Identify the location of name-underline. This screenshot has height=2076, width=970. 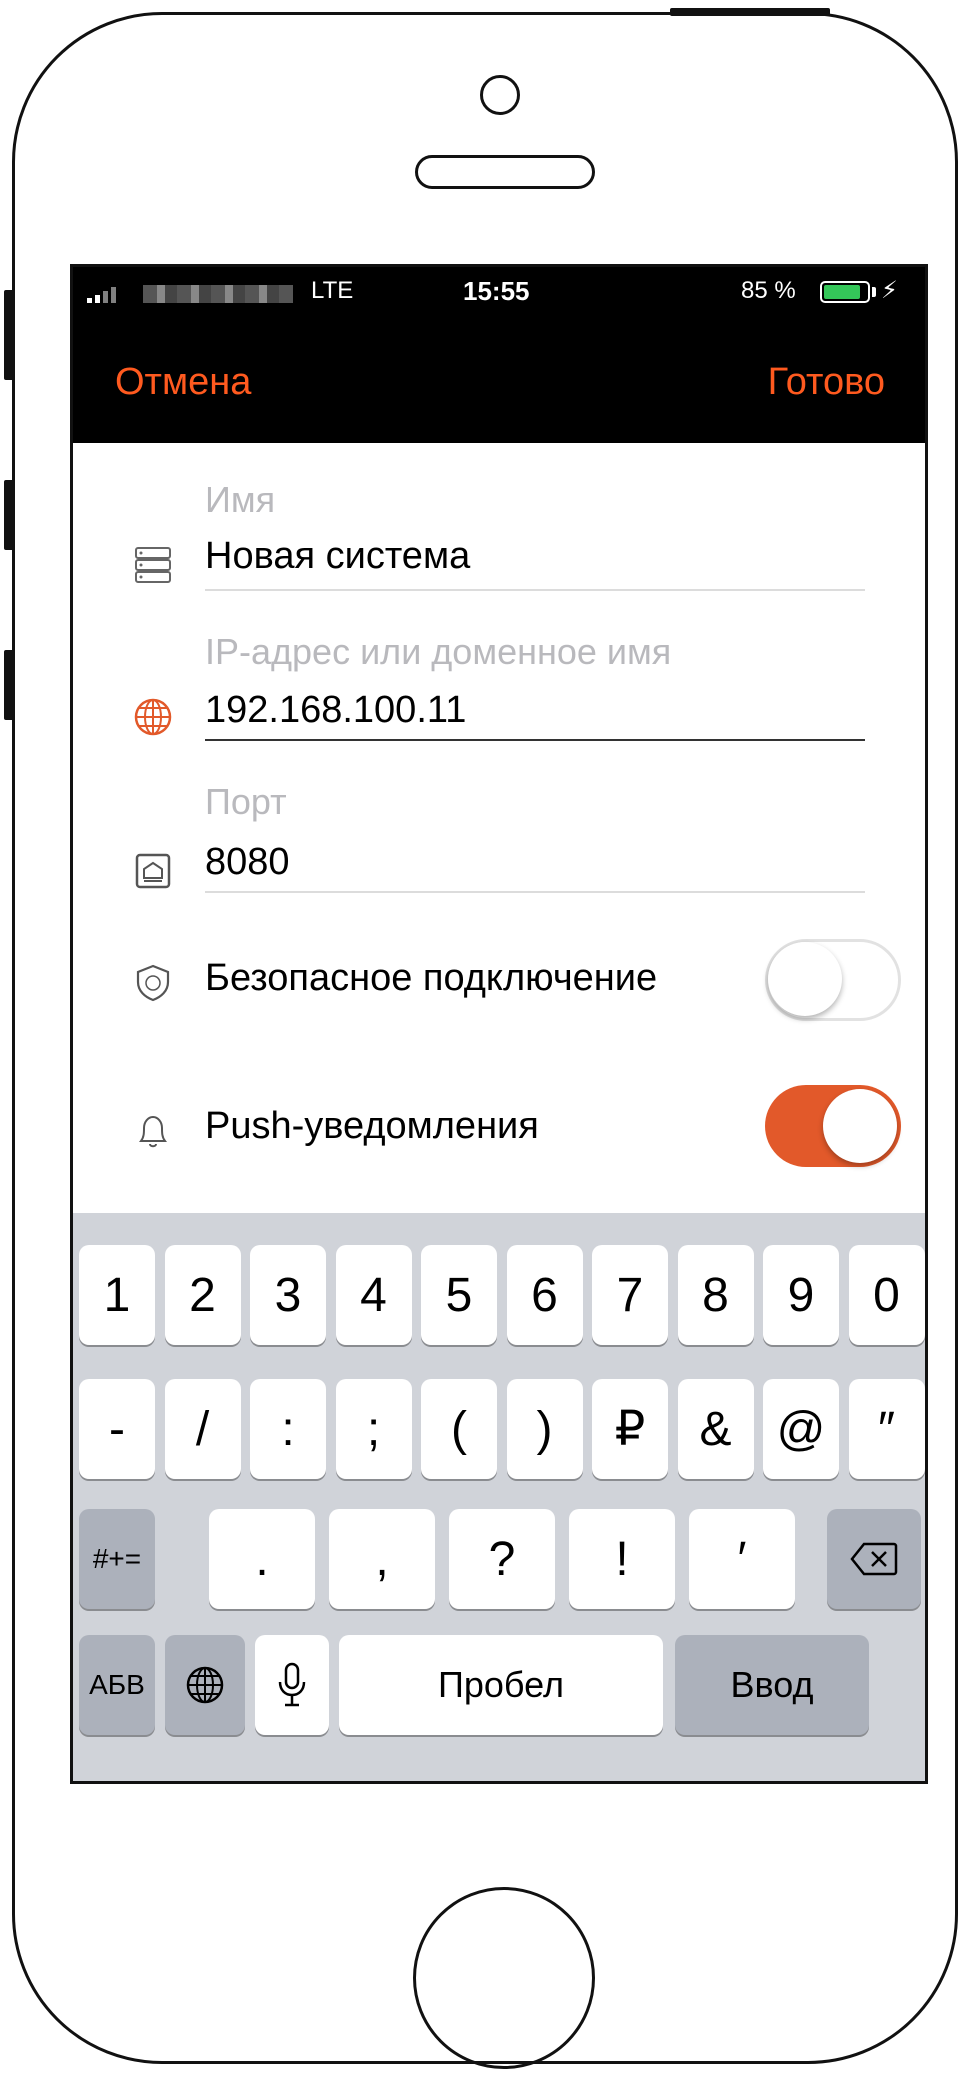
(535, 590).